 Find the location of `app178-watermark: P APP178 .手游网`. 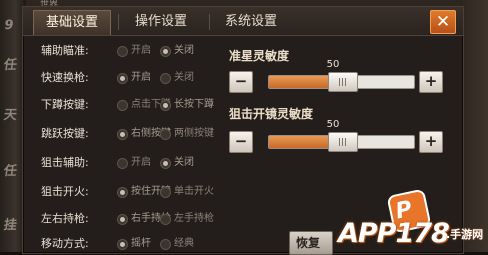

app178-watermark: P APP178 .手游网 is located at coordinates (413, 220).